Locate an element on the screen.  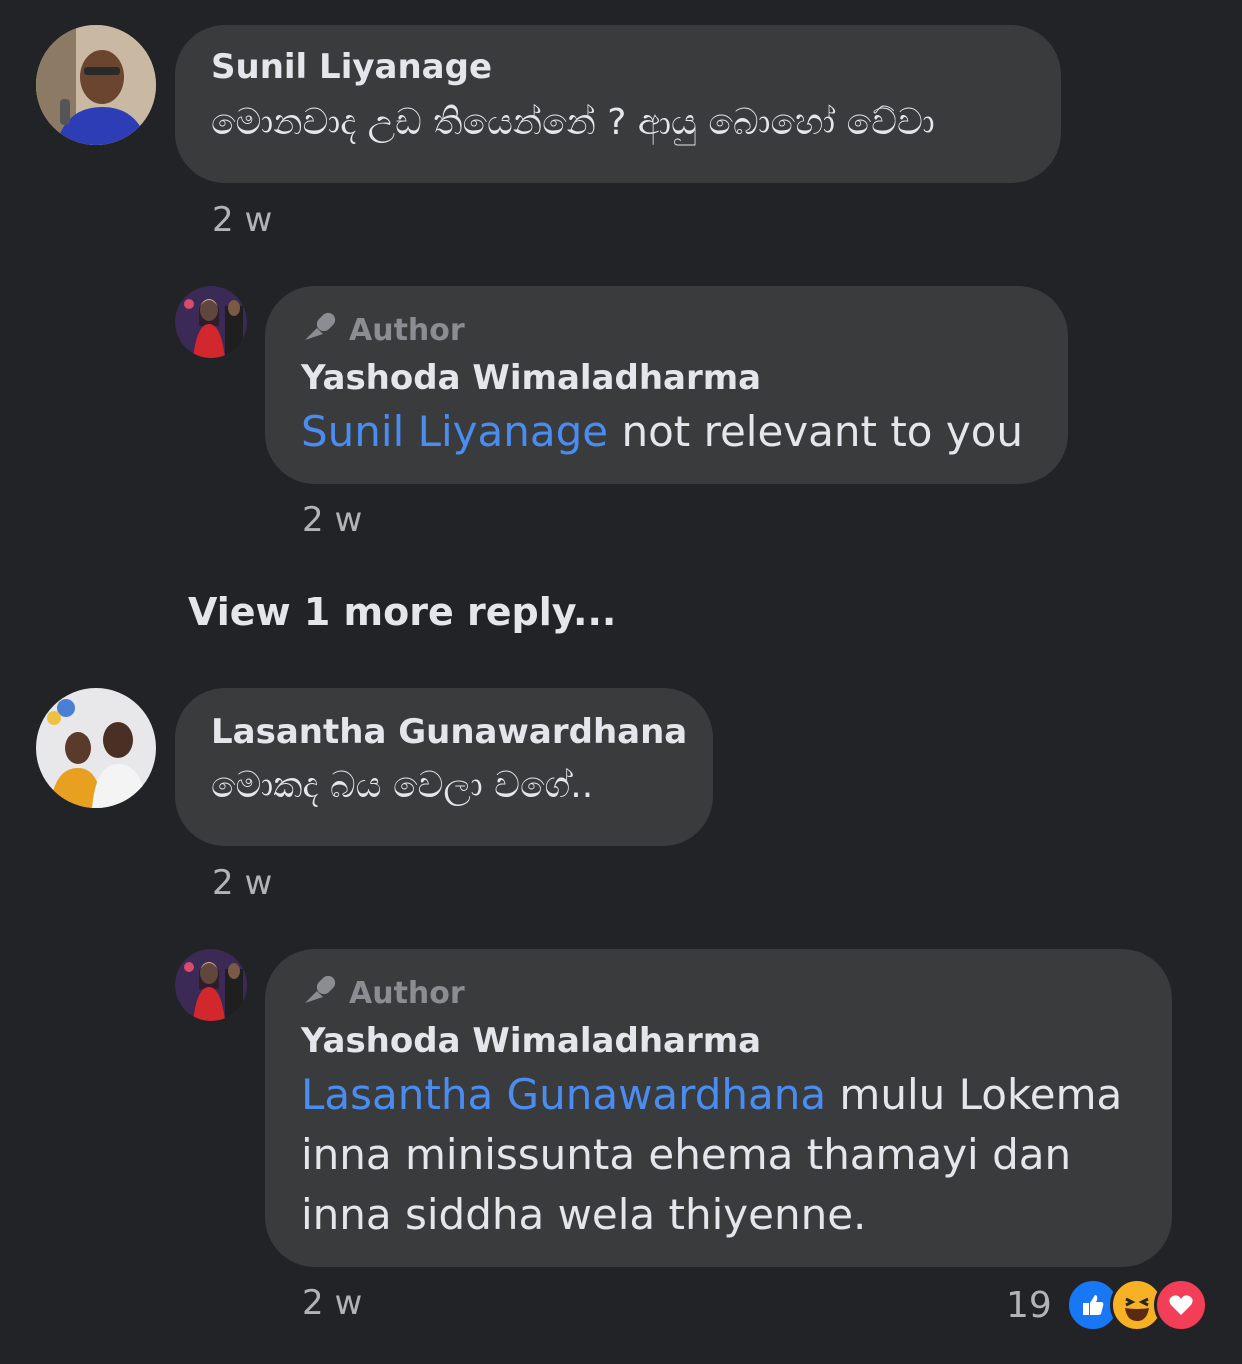
comment-bubble: Lasantha Gunawardhana මොකද බය වෙලා වගේ.. is located at coordinates (444, 767).